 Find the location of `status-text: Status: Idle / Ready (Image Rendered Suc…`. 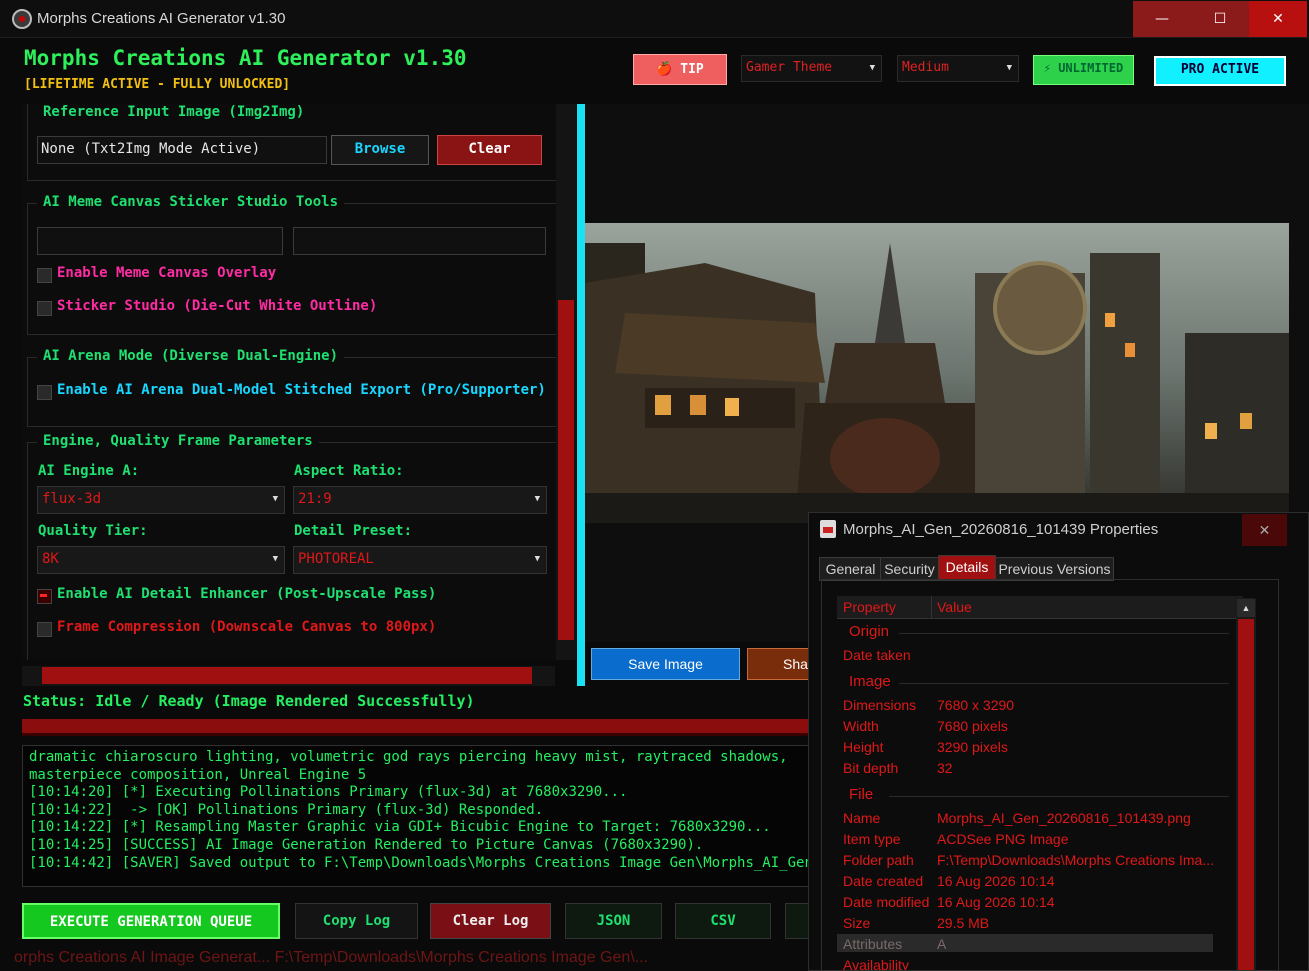

status-text: Status: Idle / Ready (Image Rendered Suc… is located at coordinates (249, 701).